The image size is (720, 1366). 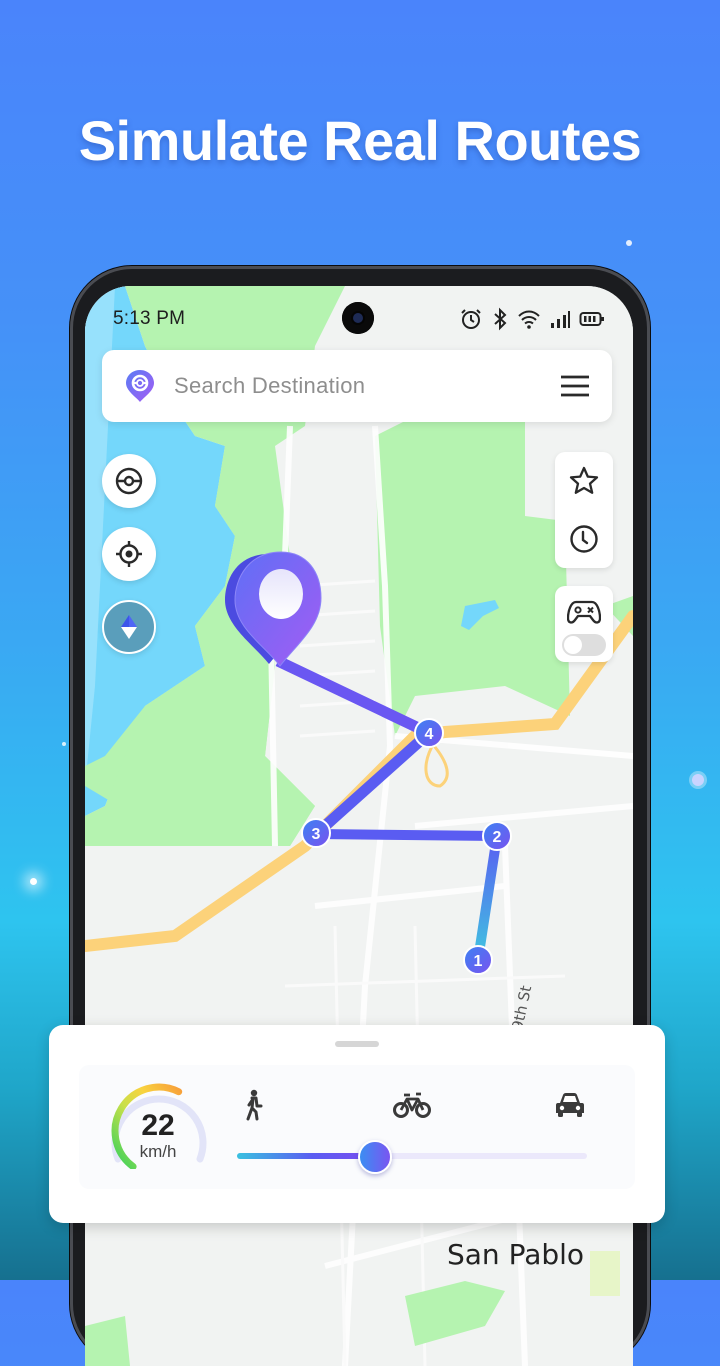 What do you see at coordinates (254, 1105) in the screenshot?
I see `walking-icon` at bounding box center [254, 1105].